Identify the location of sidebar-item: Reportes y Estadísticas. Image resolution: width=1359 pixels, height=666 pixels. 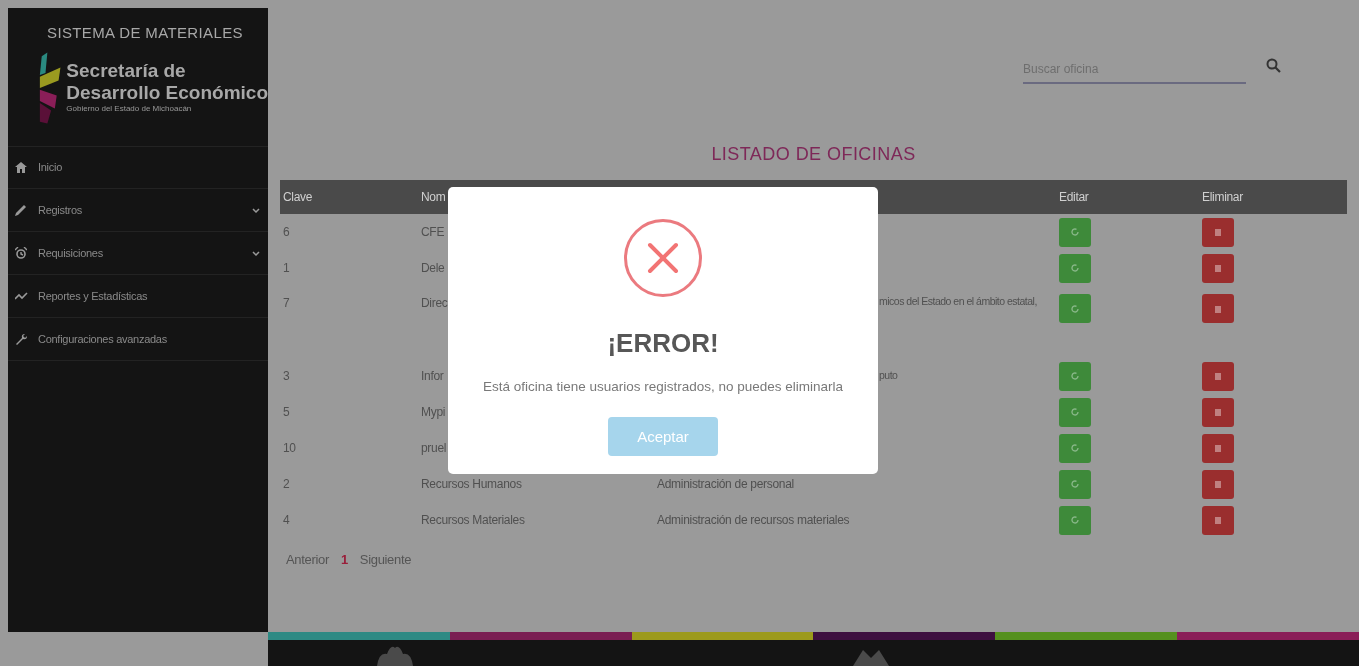
(138, 296).